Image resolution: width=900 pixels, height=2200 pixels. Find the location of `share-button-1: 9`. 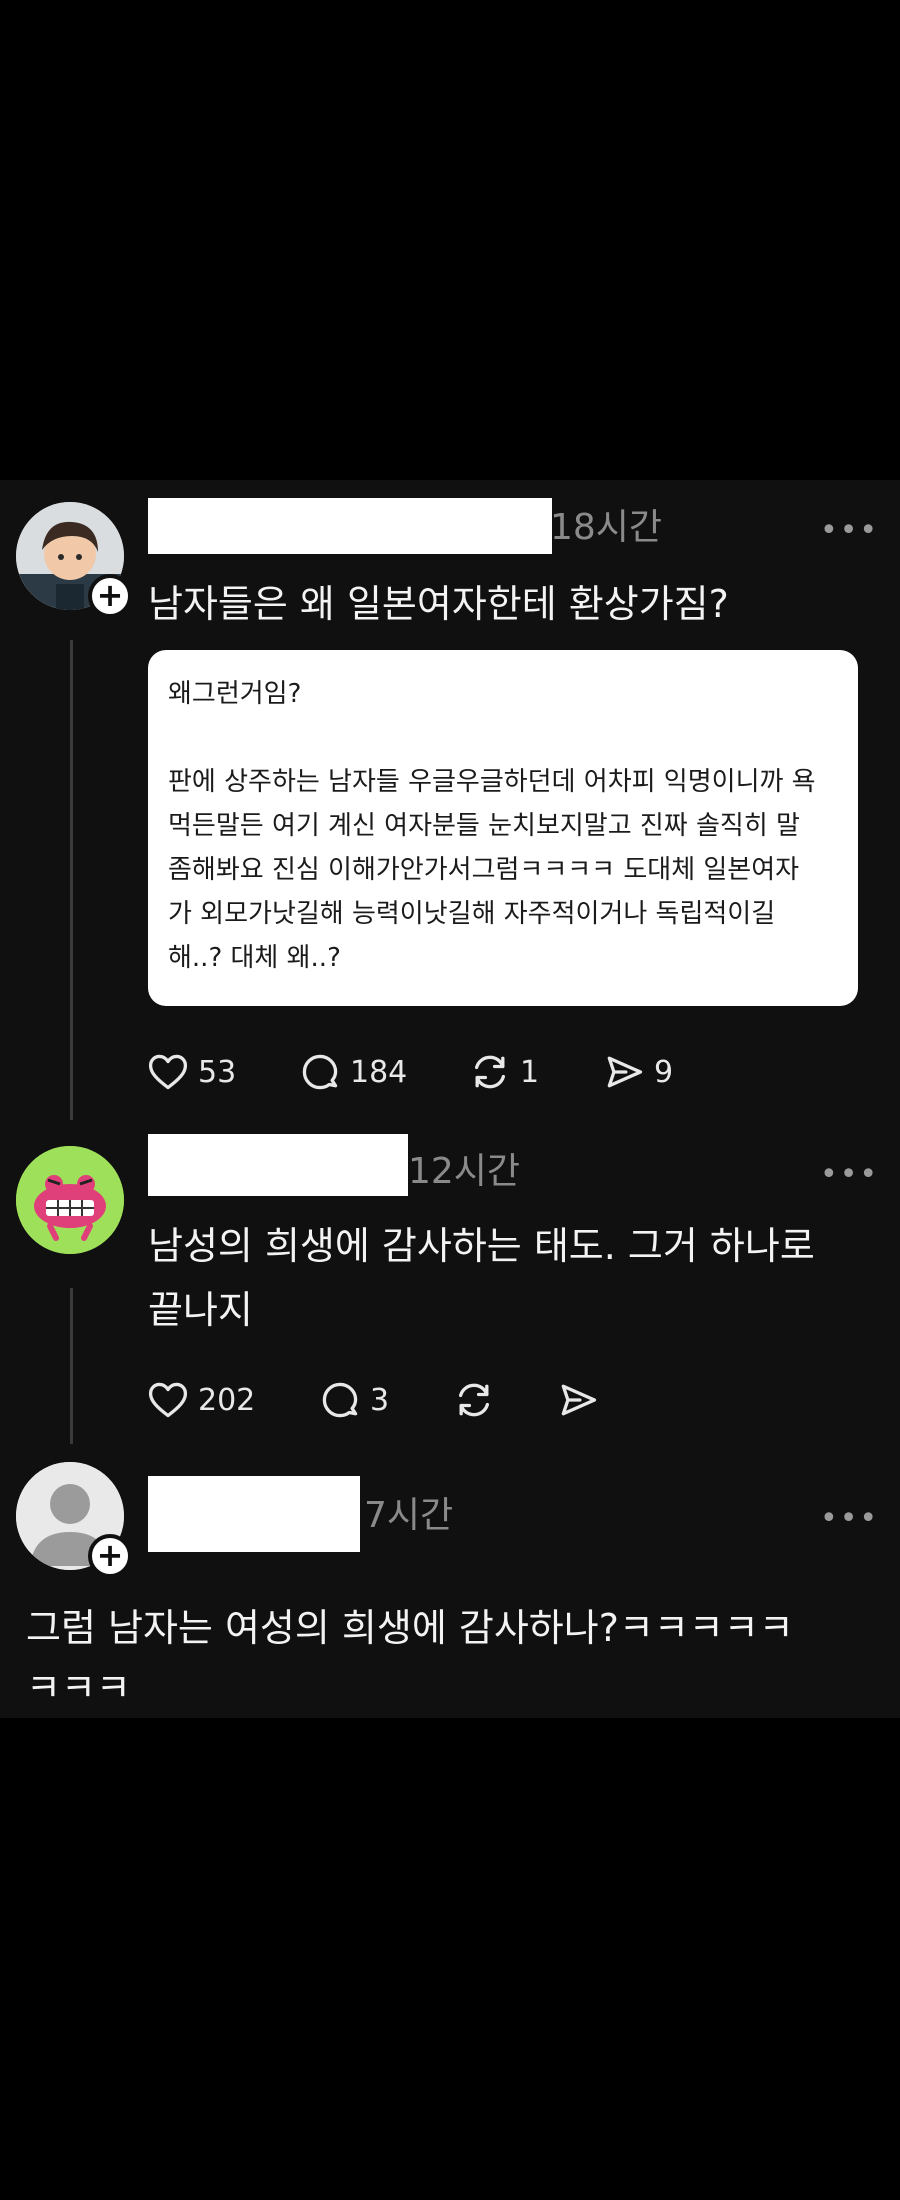

share-button-1: 9 is located at coordinates (637, 1072).